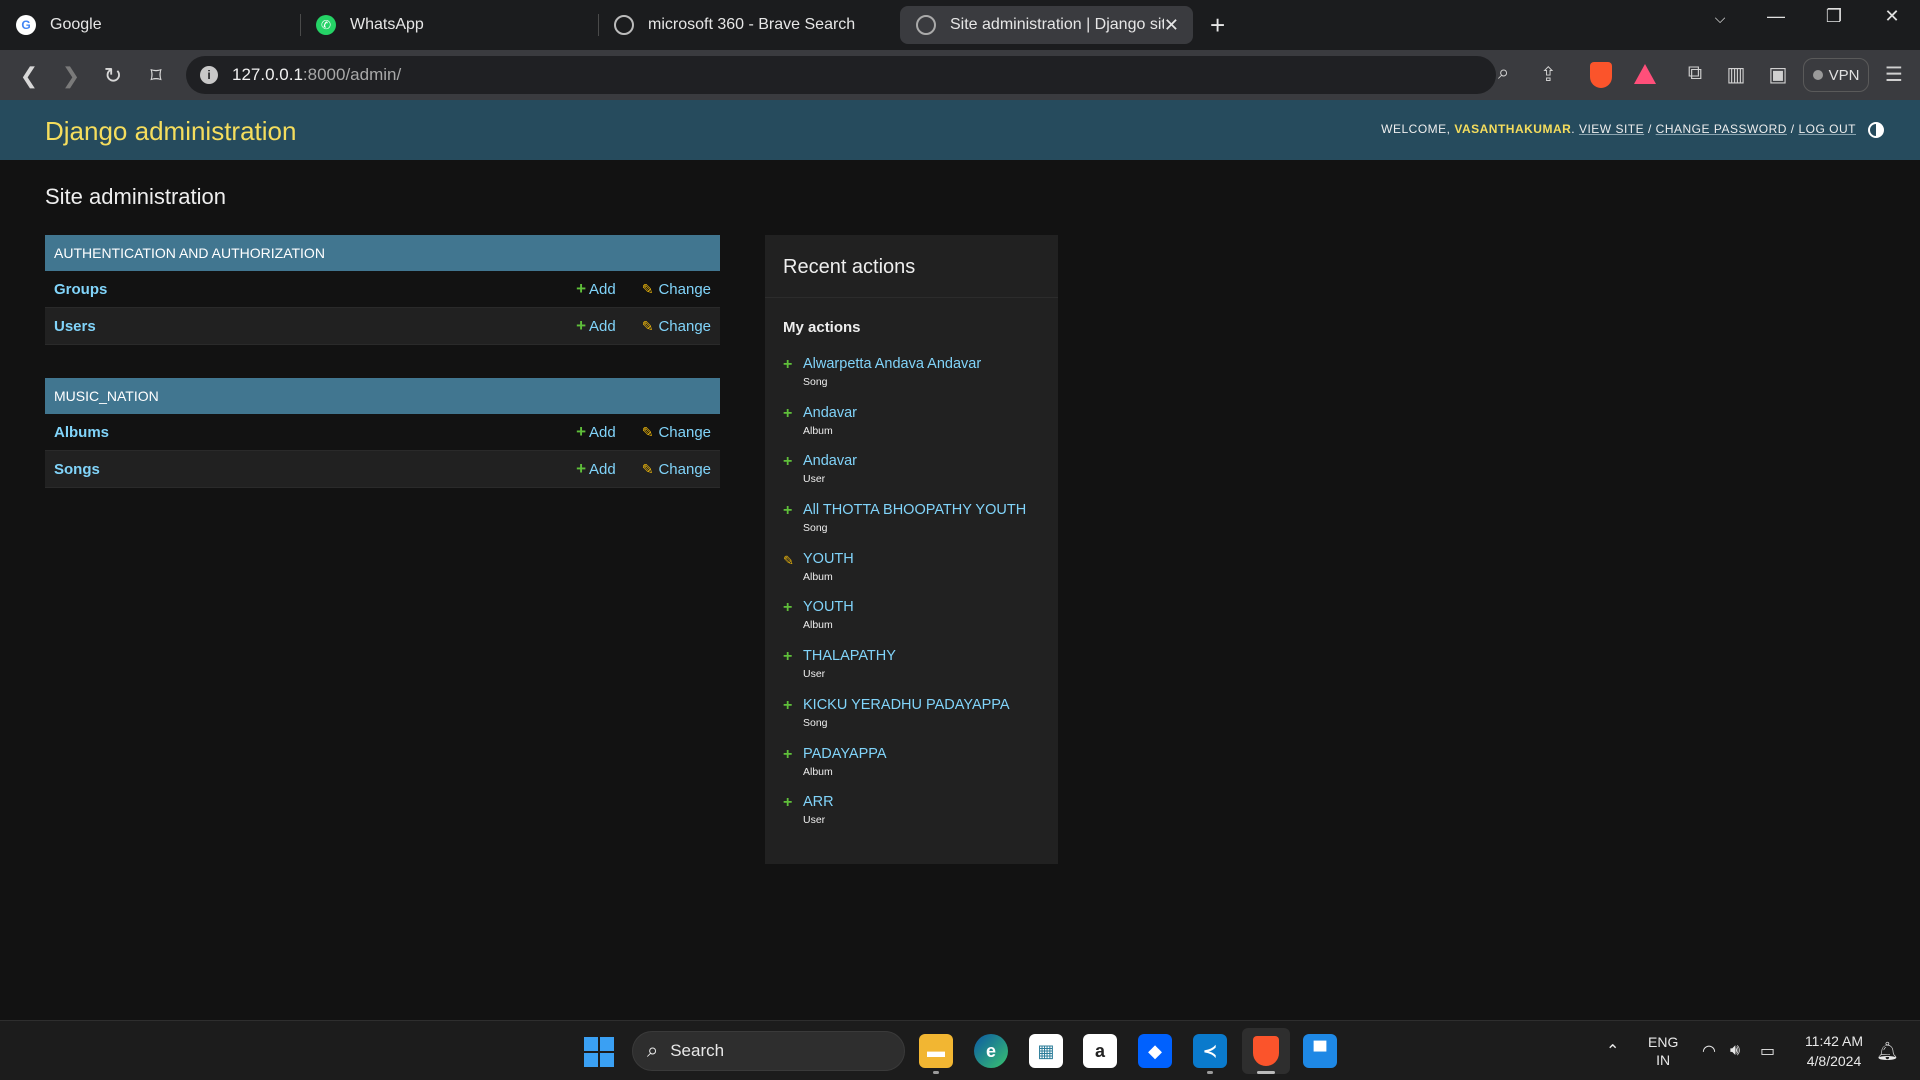 Image resolution: width=1920 pixels, height=1080 pixels. I want to click on log-out-link: LOG OUT, so click(1827, 129).